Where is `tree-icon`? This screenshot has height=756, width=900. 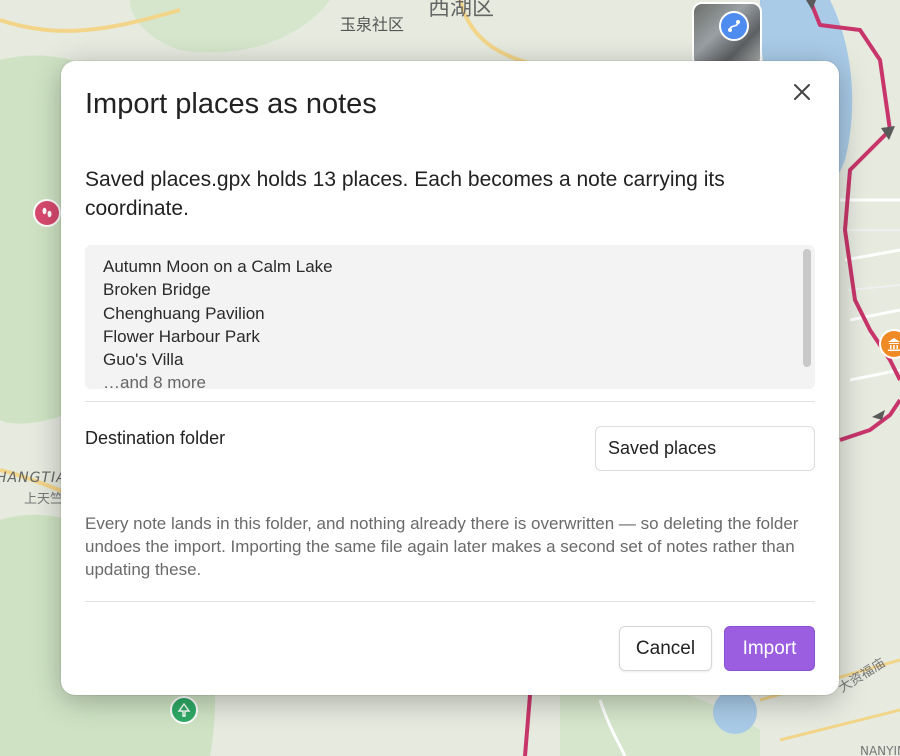 tree-icon is located at coordinates (184, 710).